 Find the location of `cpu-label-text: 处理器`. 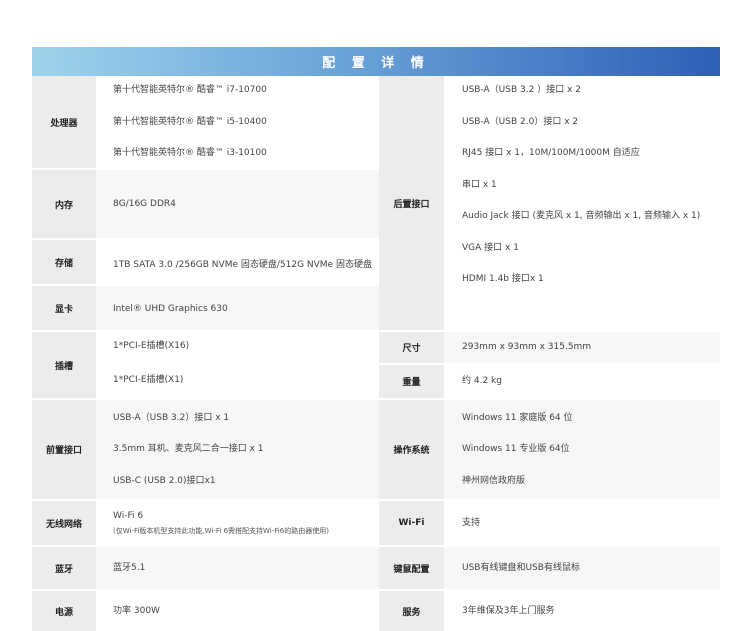

cpu-label-text: 处理器 is located at coordinates (64, 123).